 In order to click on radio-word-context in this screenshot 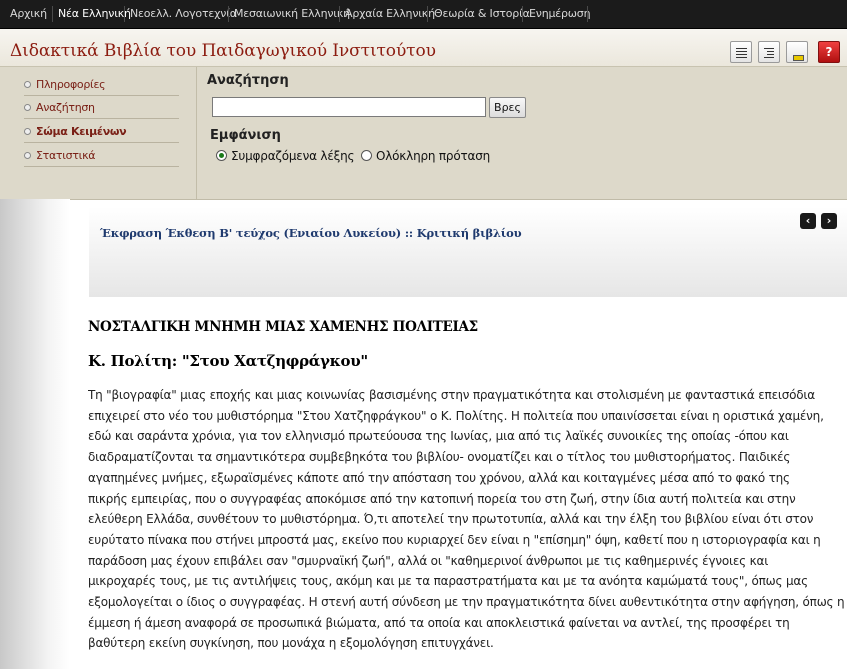, I will do `click(221, 155)`.